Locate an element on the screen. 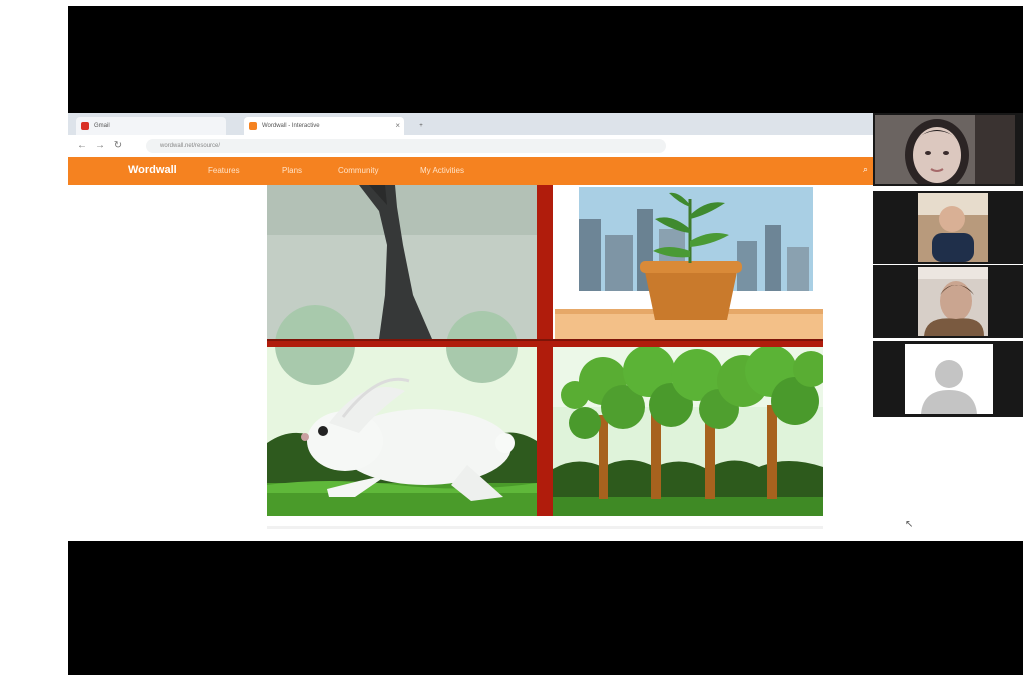 This screenshot has height=675, width=1023. new-tab-button: + is located at coordinates (421, 126).